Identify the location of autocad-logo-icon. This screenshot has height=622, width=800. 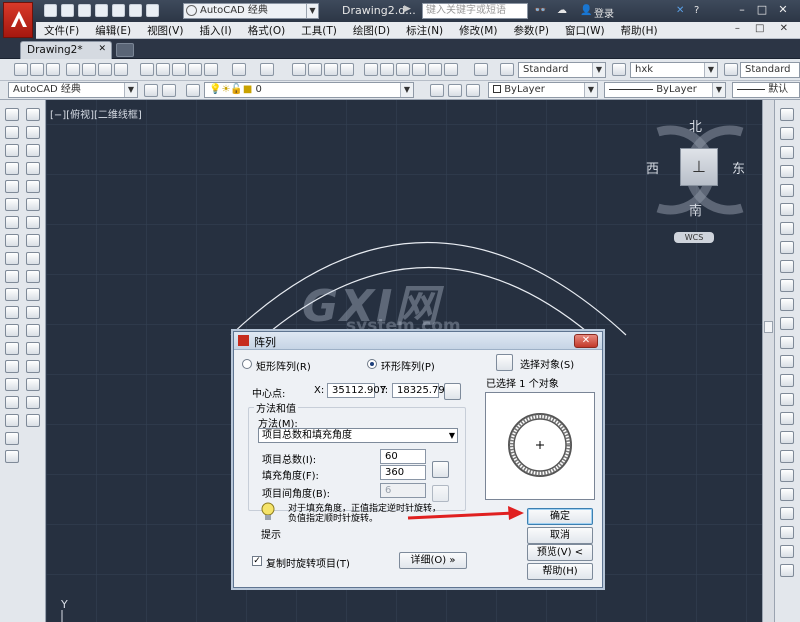
(18, 20).